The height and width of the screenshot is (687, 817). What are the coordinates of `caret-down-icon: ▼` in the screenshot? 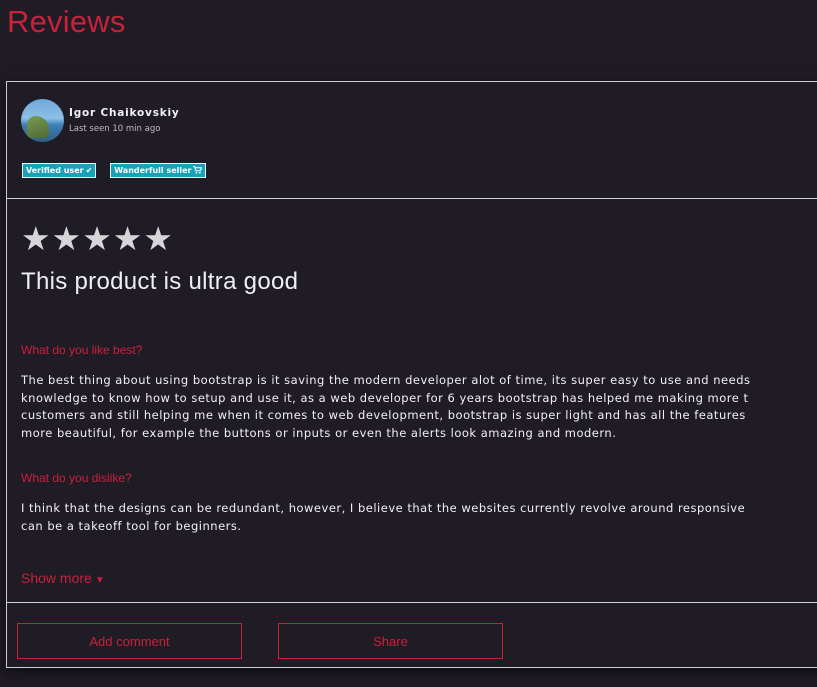 It's located at (99, 580).